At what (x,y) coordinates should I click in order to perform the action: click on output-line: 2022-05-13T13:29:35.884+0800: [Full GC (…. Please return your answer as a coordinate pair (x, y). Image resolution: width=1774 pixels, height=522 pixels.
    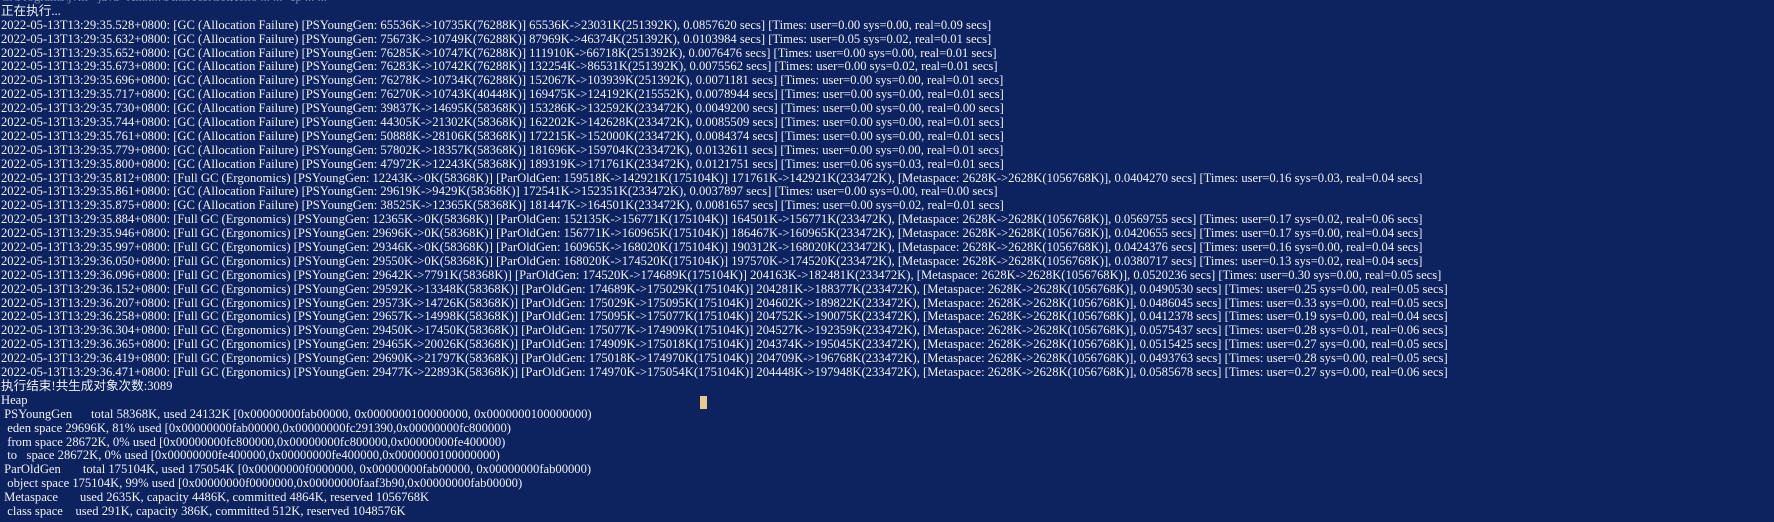
    Looking at the image, I should click on (712, 219).